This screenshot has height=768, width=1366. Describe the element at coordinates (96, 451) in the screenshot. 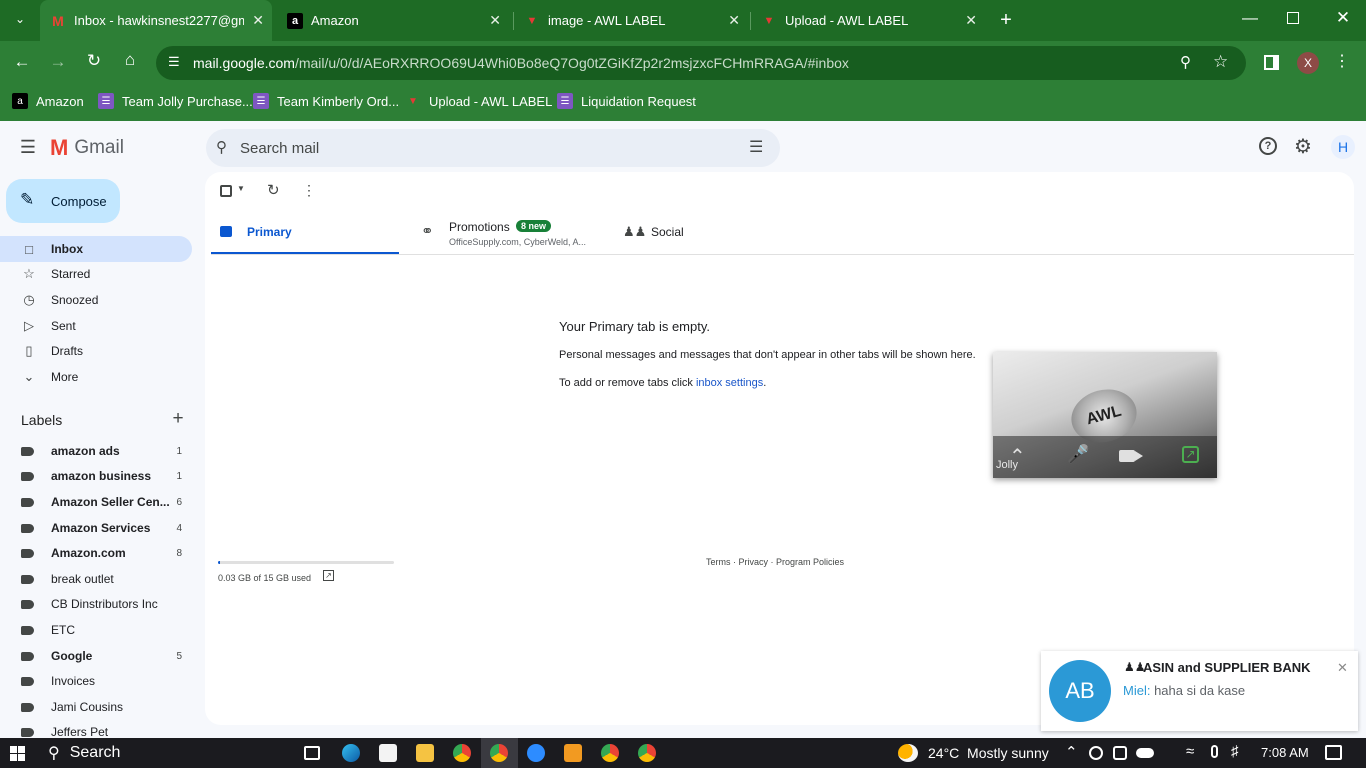

I see `label-item: amazon ads 1` at that location.